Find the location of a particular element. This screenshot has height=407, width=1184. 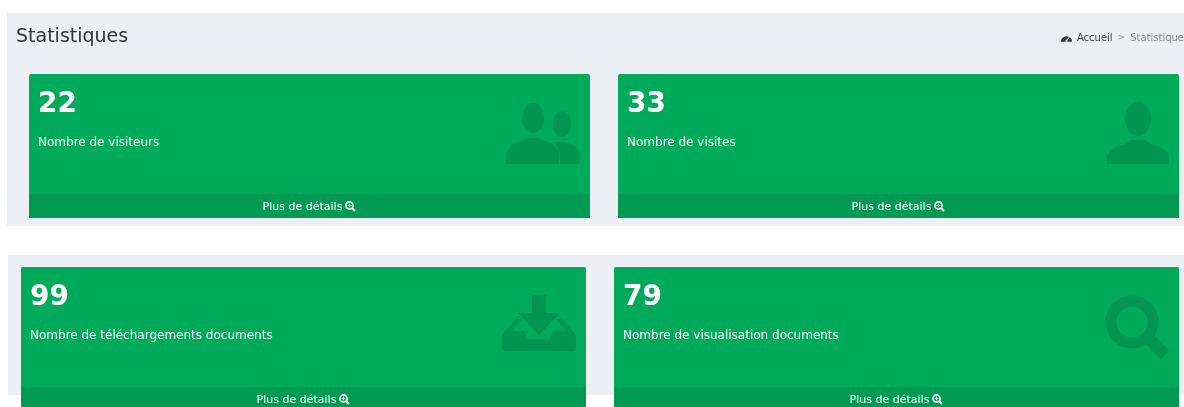

stat-label: Nombre de visites is located at coordinates (682, 142).